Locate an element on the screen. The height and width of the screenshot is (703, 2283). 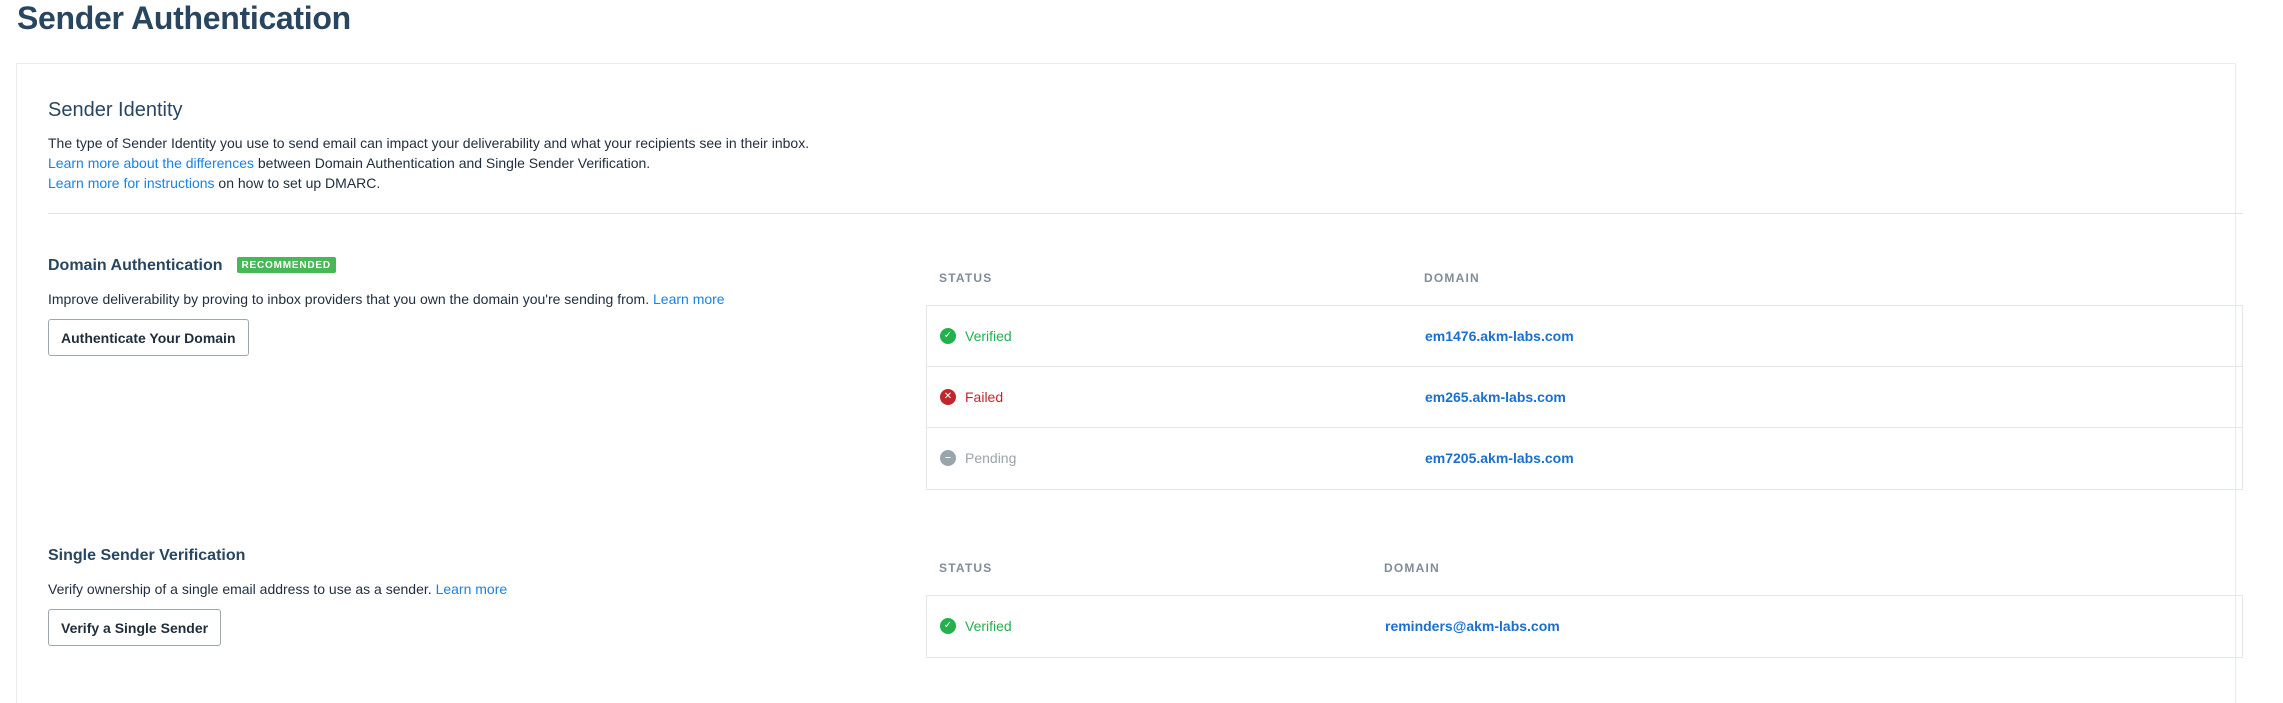
sender-domain-column-header: DOMAIN is located at coordinates (1412, 568).